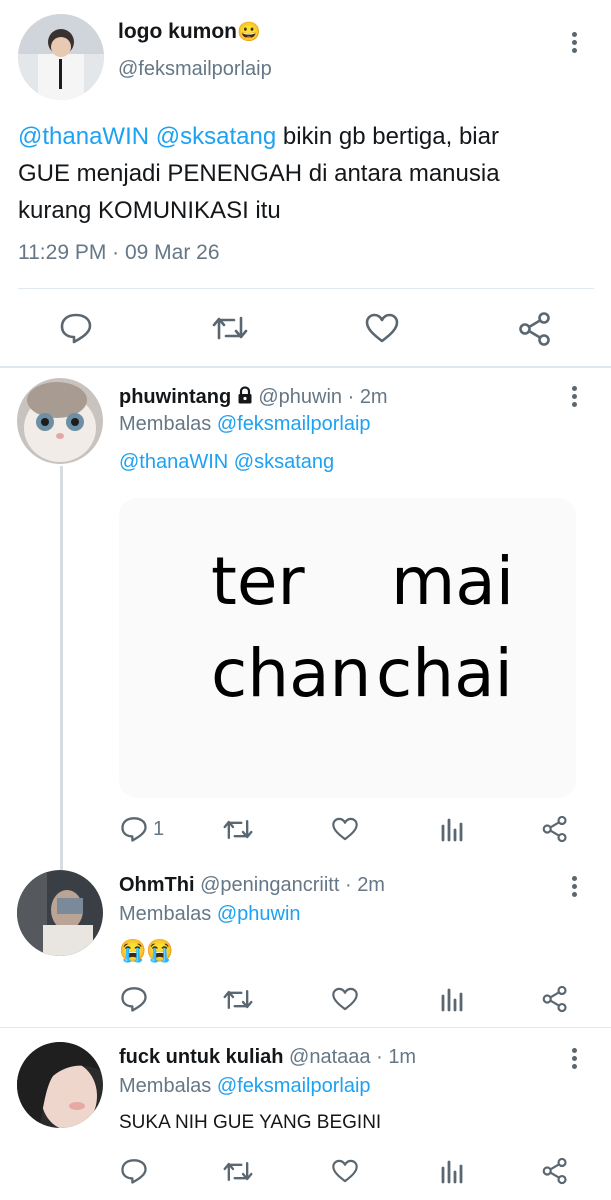 This screenshot has height=1200, width=611. Describe the element at coordinates (253, 397) in the screenshot. I see `reply1-header: phuwintang @phuwin · 2m` at that location.